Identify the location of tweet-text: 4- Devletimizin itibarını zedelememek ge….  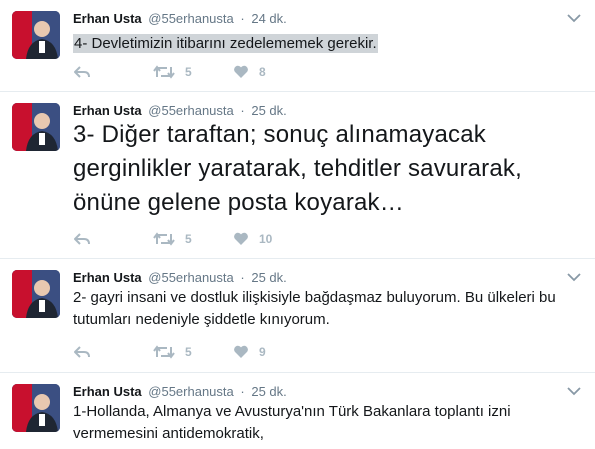
(328, 44).